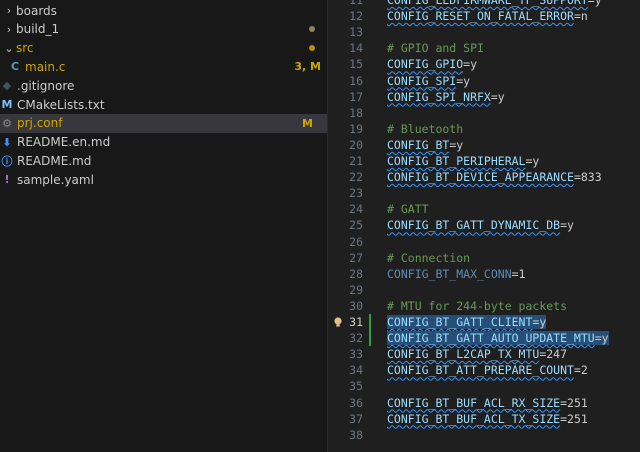 The image size is (640, 452). Describe the element at coordinates (467, 322) in the screenshot. I see `code-text: CONFIG_BT_GATT_CLIENT=y` at that location.